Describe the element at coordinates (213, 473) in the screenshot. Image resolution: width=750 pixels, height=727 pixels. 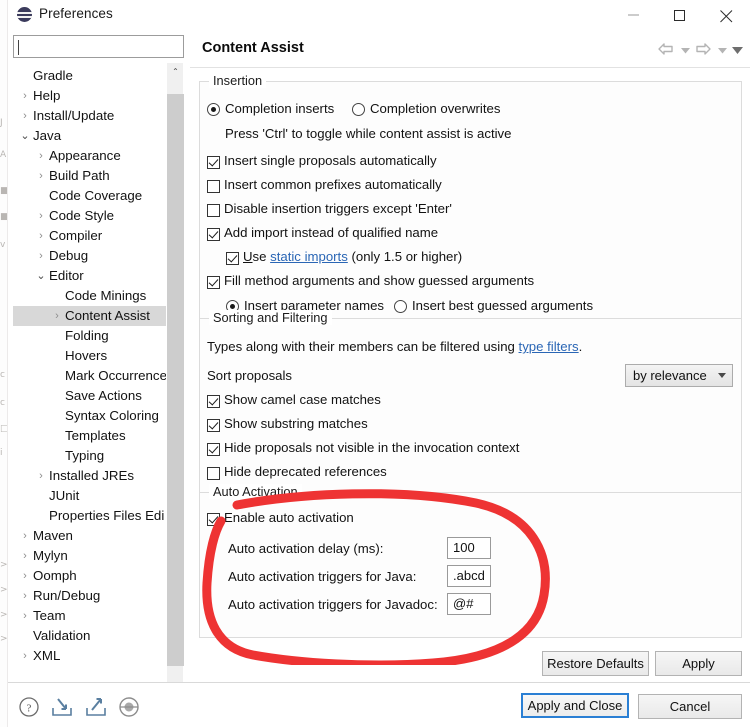
I see `checkbox-hide-deprecated` at that location.